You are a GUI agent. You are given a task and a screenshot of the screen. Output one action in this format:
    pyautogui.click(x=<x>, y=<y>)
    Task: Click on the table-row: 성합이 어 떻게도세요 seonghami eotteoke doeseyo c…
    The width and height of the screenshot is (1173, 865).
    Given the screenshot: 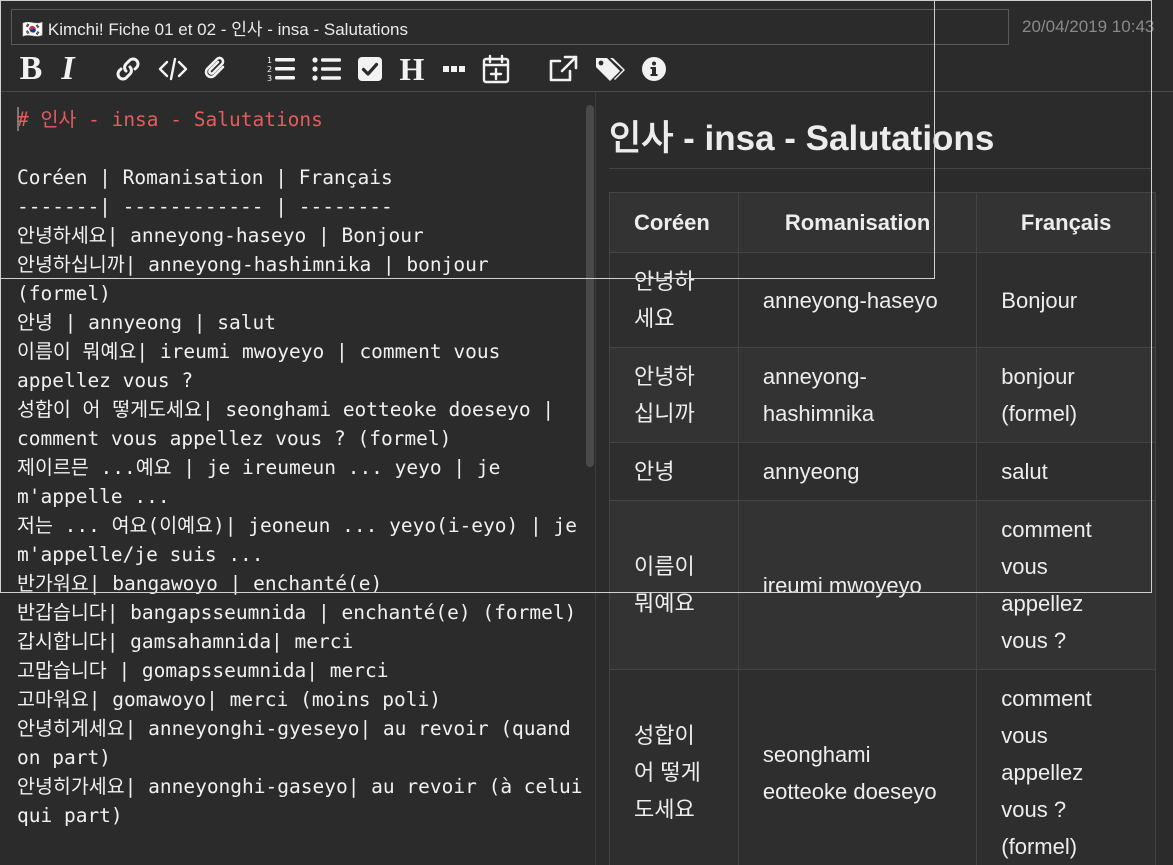 What is the action you would take?
    pyautogui.click(x=882, y=767)
    